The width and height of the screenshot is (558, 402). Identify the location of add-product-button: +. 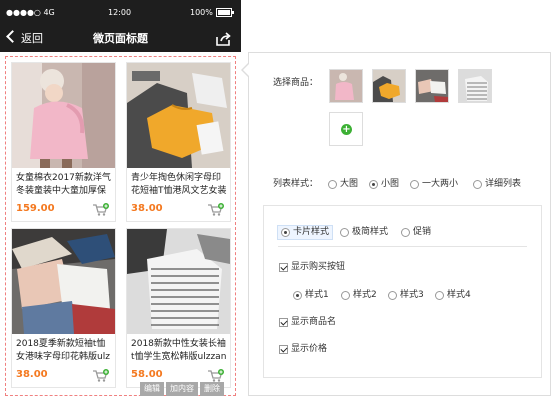
(346, 129).